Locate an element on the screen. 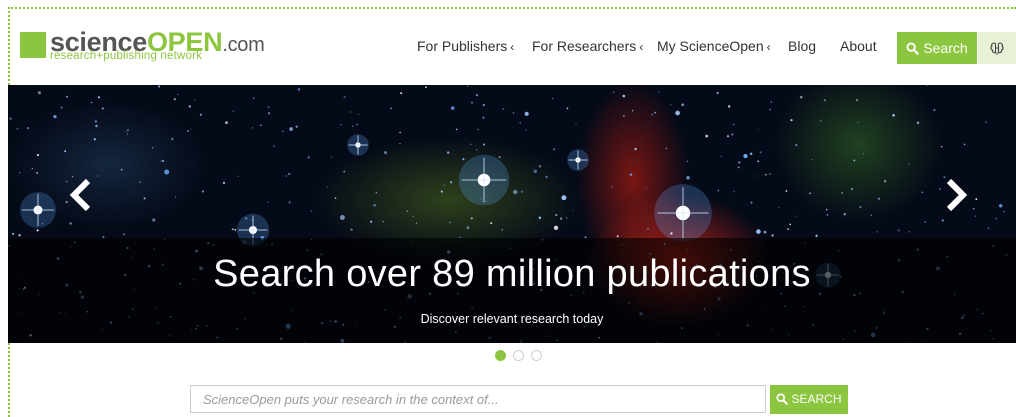  main-search-input is located at coordinates (478, 399).